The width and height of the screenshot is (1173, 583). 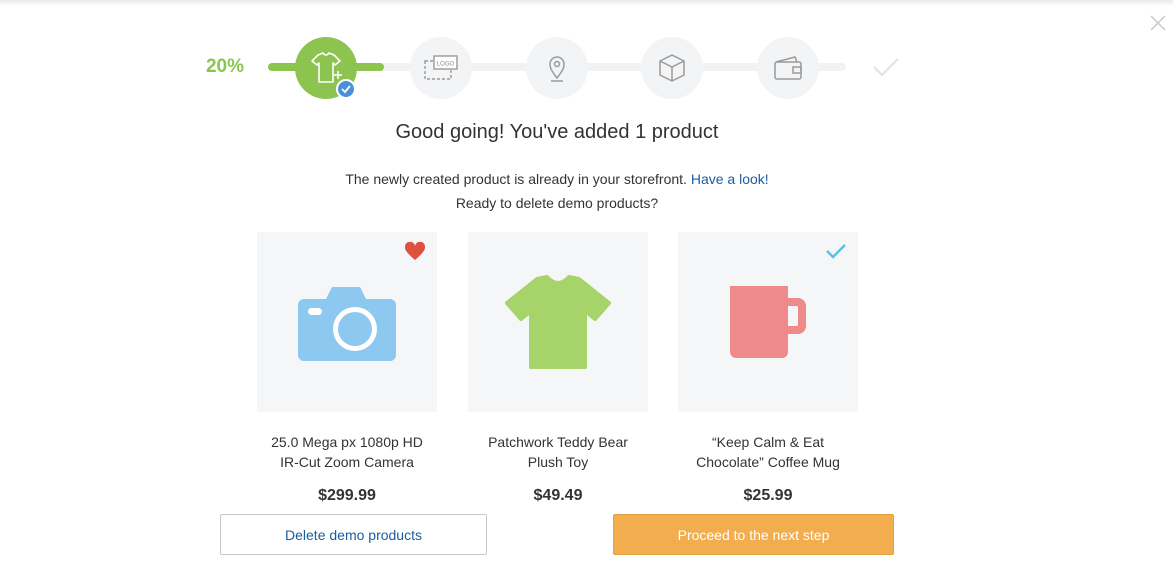 What do you see at coordinates (353, 534) in the screenshot?
I see `delete-demo-products-button: Delete demo products` at bounding box center [353, 534].